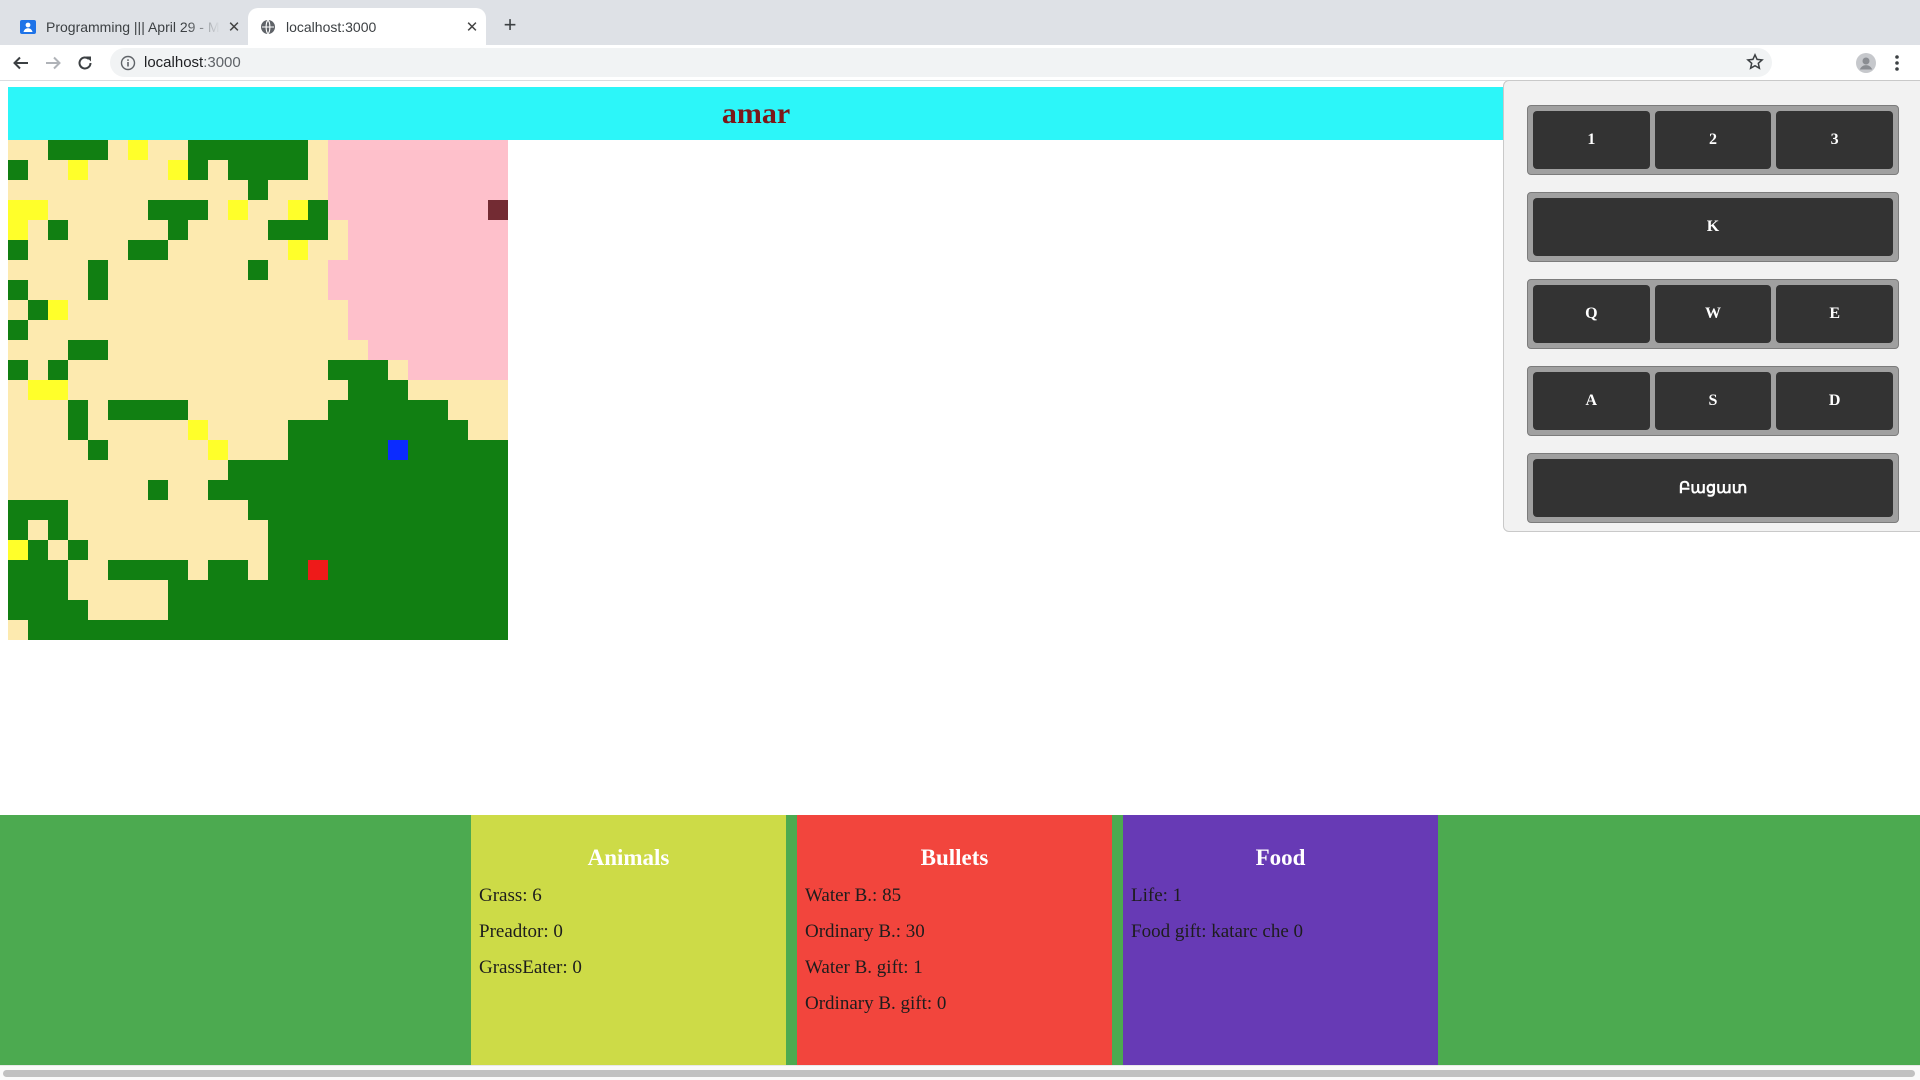 This screenshot has width=1920, height=1080. What do you see at coordinates (21, 63) in the screenshot?
I see `back-button` at bounding box center [21, 63].